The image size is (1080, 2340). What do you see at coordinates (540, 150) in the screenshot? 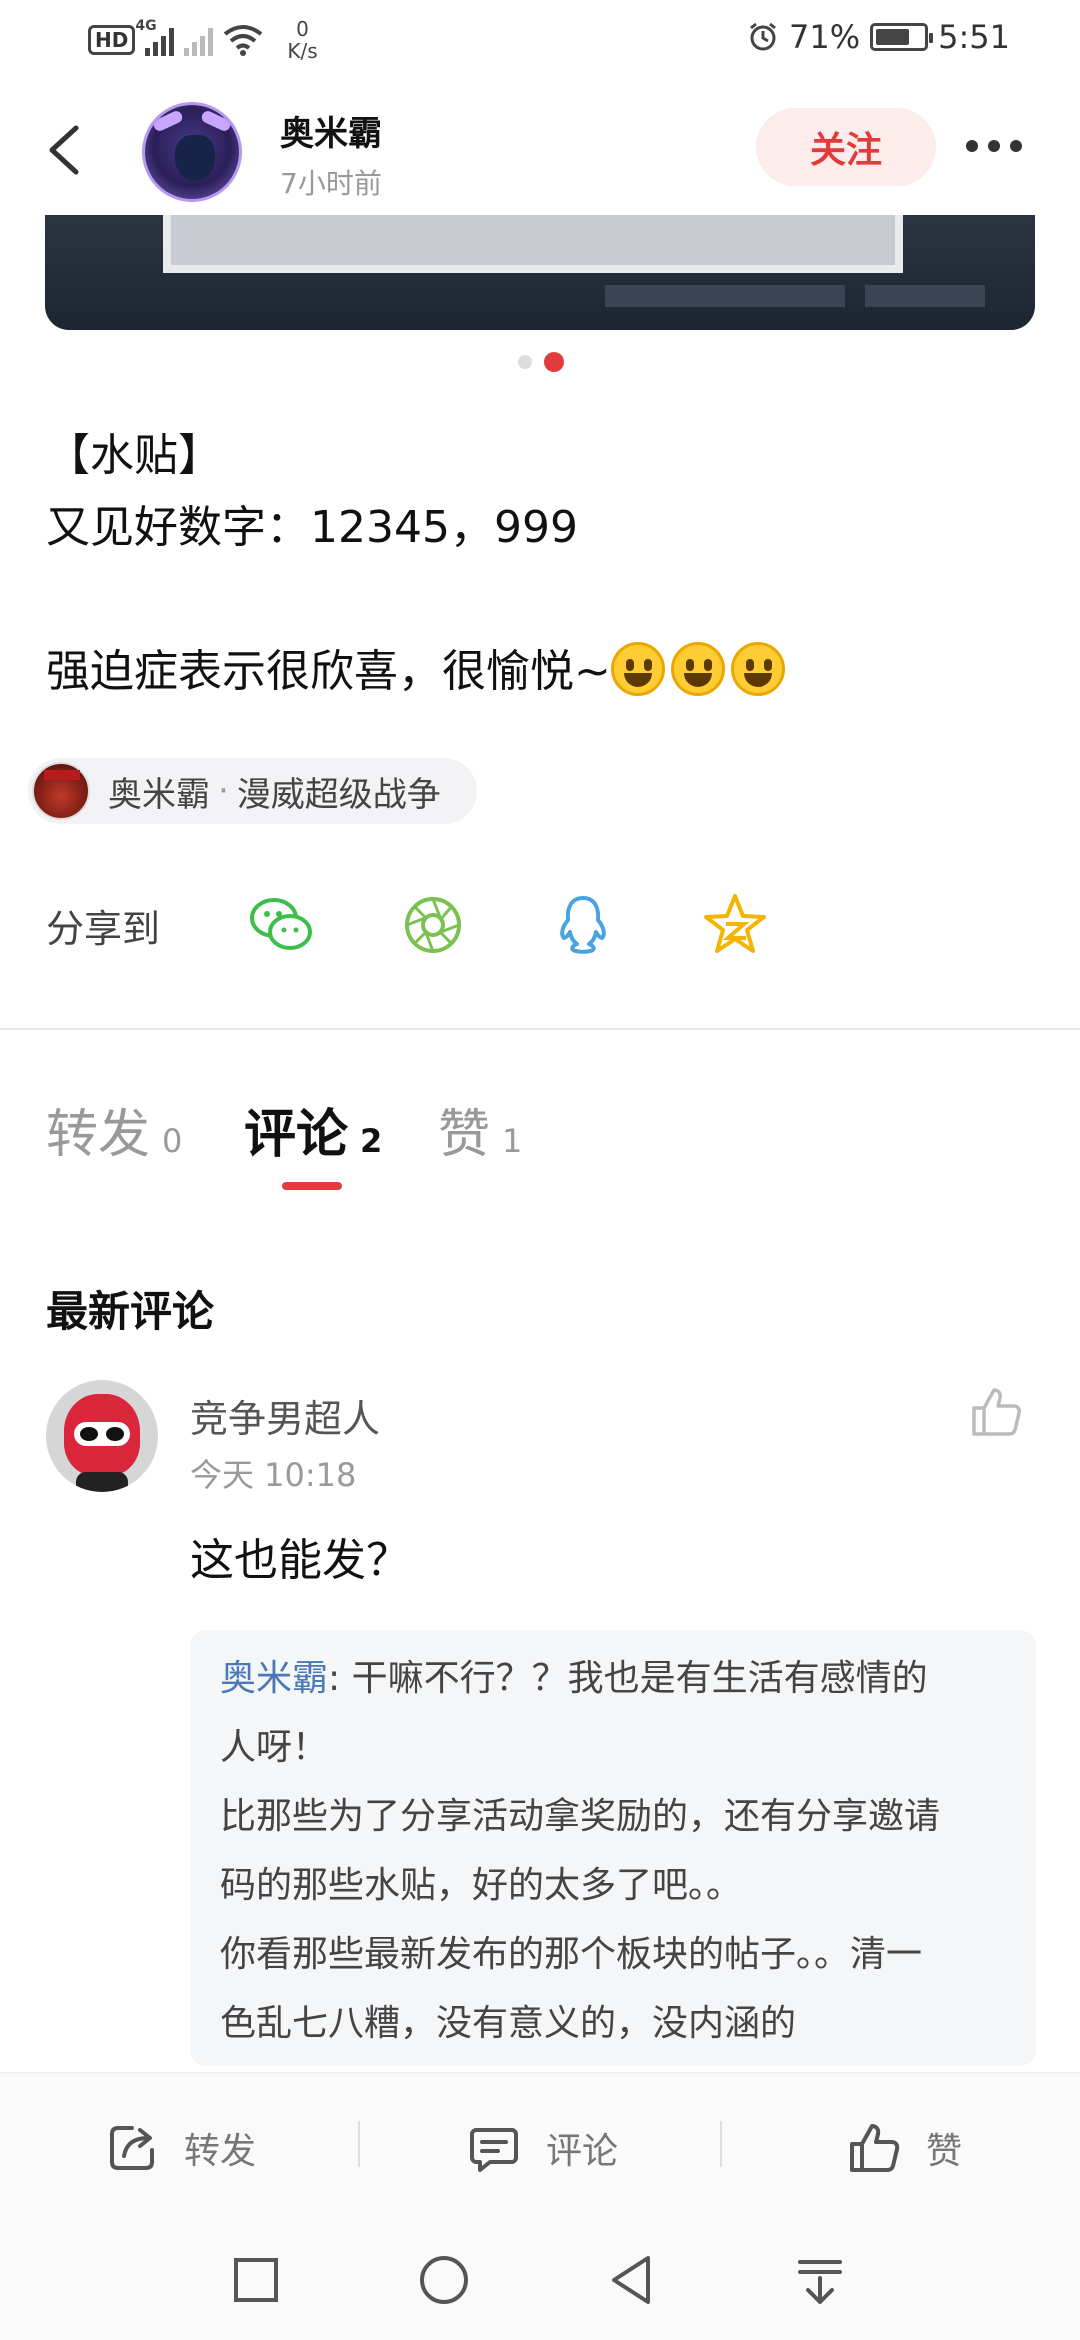
I see `post-header: 奥米霸 7小时前 关注` at bounding box center [540, 150].